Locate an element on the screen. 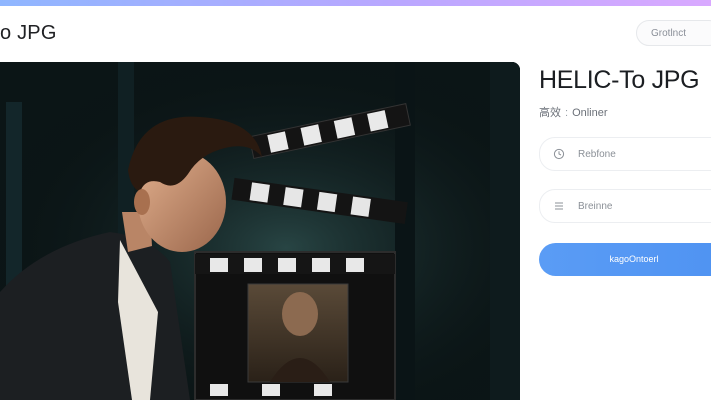  subtitle-suffix: Onliner is located at coordinates (590, 113).